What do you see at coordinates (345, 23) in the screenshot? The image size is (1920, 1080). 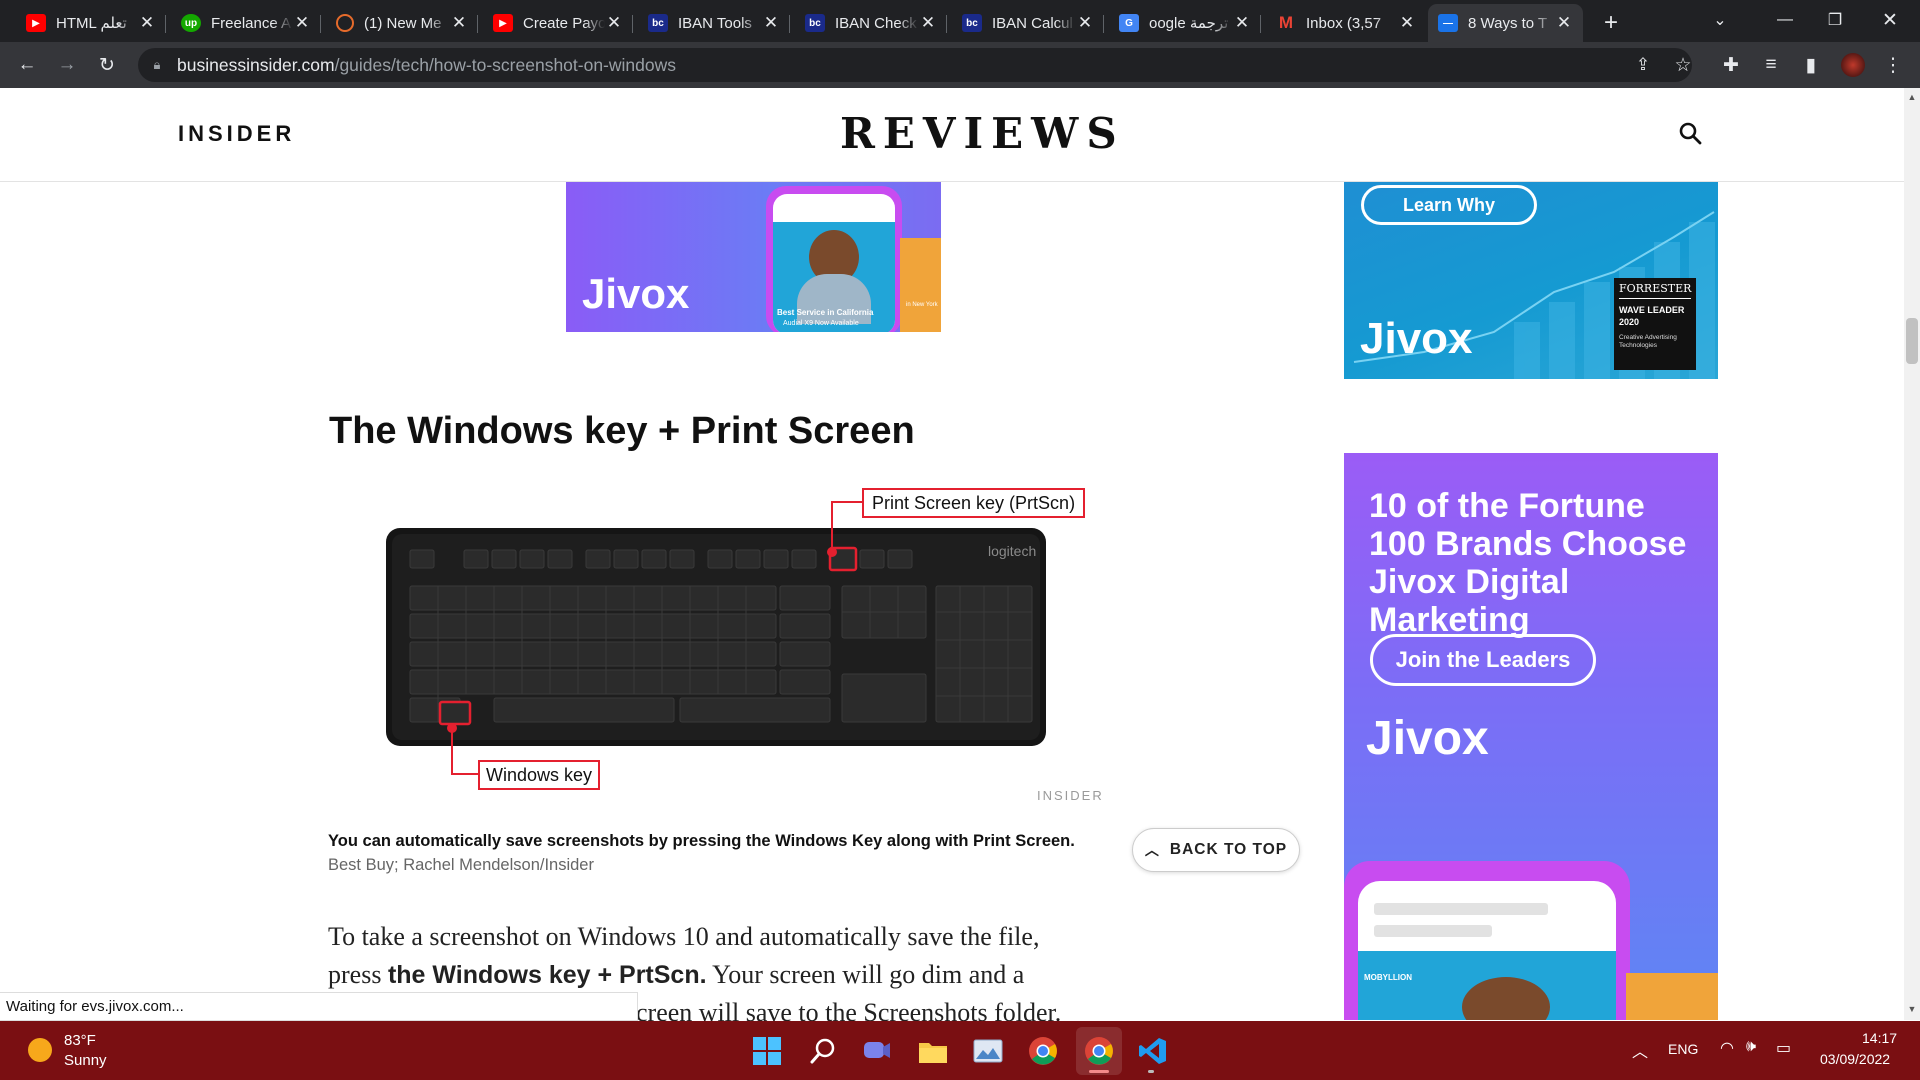 I see `circle-logo-icon` at bounding box center [345, 23].